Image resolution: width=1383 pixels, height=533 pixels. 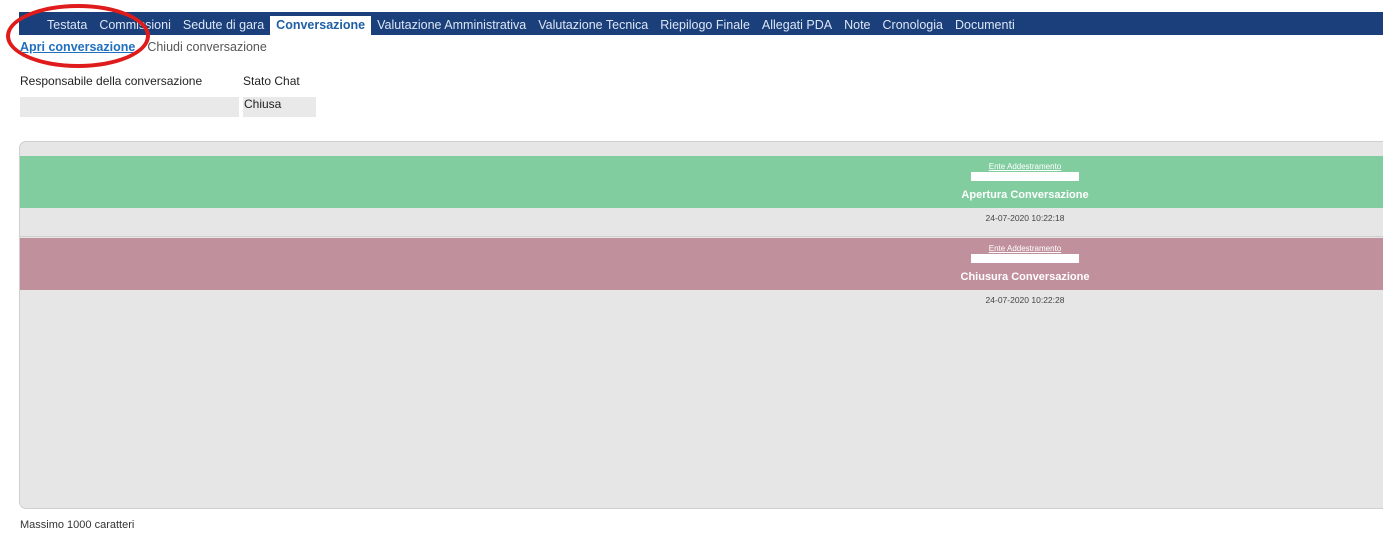 I want to click on tab-testata: Testata, so click(x=67, y=25).